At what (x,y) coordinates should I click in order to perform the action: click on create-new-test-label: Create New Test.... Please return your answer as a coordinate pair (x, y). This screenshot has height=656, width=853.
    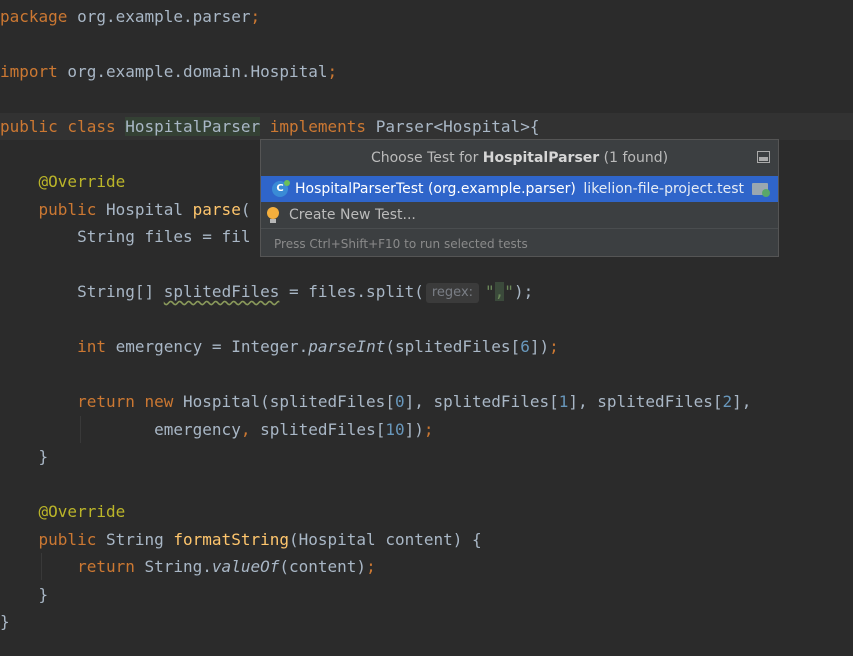
    Looking at the image, I should click on (352, 215).